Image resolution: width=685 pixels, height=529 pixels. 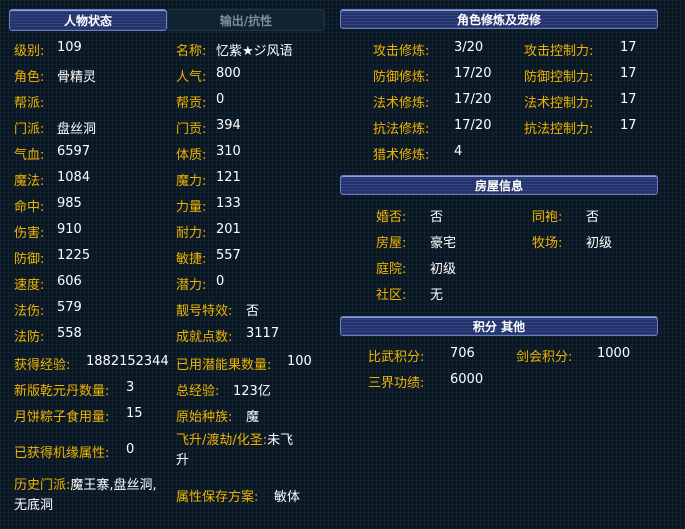 What do you see at coordinates (462, 353) in the screenshot?
I see `pk-points-value: 706` at bounding box center [462, 353].